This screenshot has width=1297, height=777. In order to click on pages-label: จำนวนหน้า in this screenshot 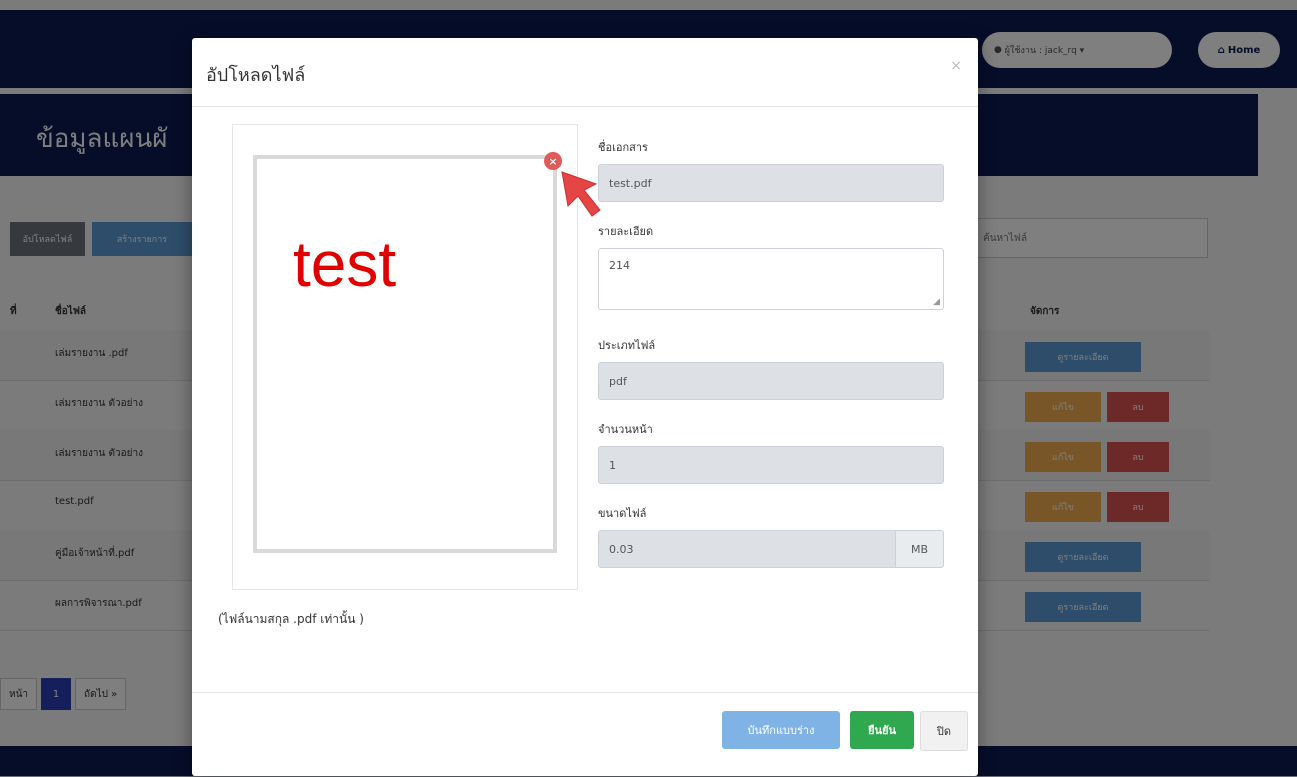, I will do `click(625, 429)`.